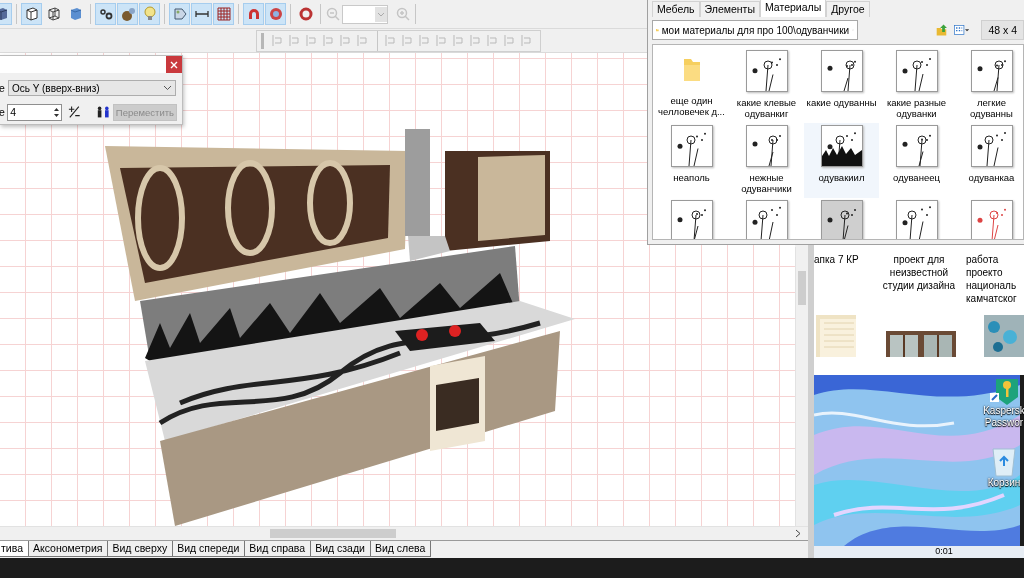 This screenshot has width=1024, height=578. I want to click on recycle-bin-icon, so click(1004, 461).